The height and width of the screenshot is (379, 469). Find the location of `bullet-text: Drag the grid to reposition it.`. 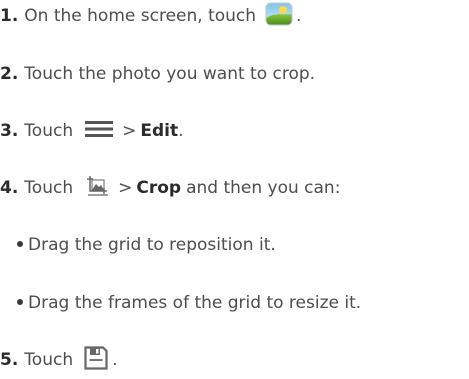

bullet-text: Drag the grid to reposition it. is located at coordinates (152, 245).